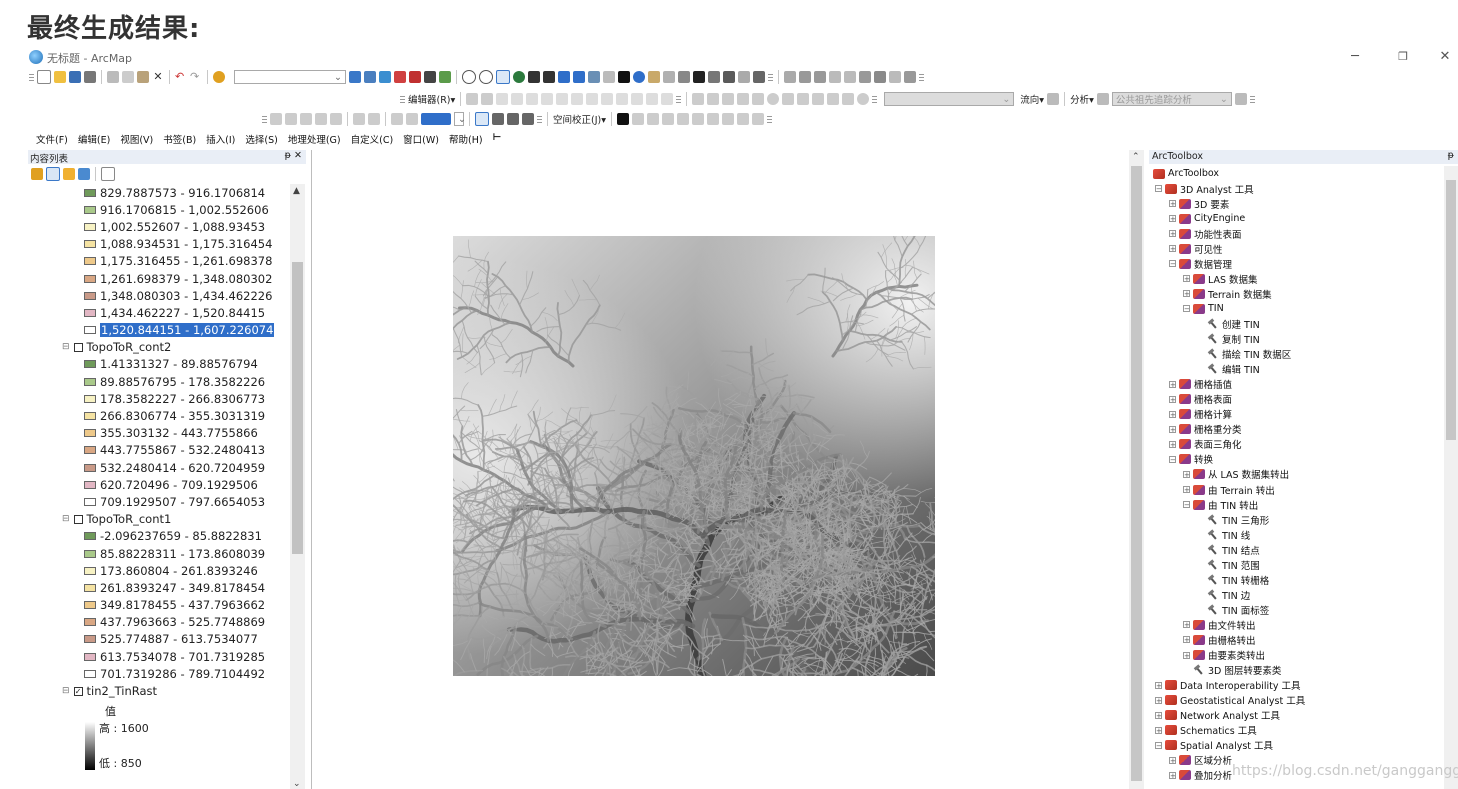 This screenshot has width=1458, height=789. I want to click on legend-class-item: 1,434.462227 - 1,520.84415, so click(159, 312).